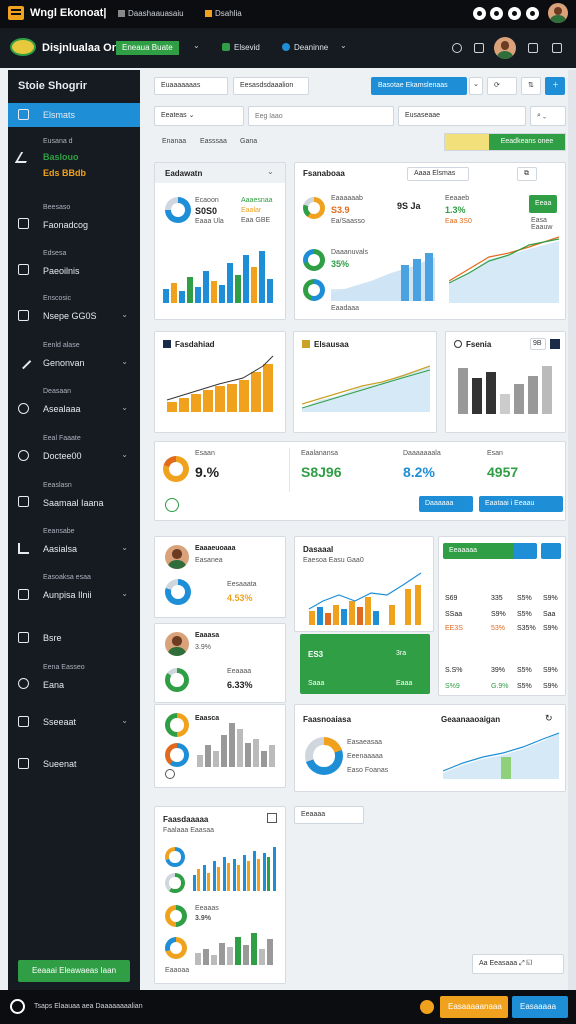 The image size is (576, 1024). Describe the element at coordinates (74, 766) in the screenshot. I see `sidebar-item-15: Sueenat` at that location.